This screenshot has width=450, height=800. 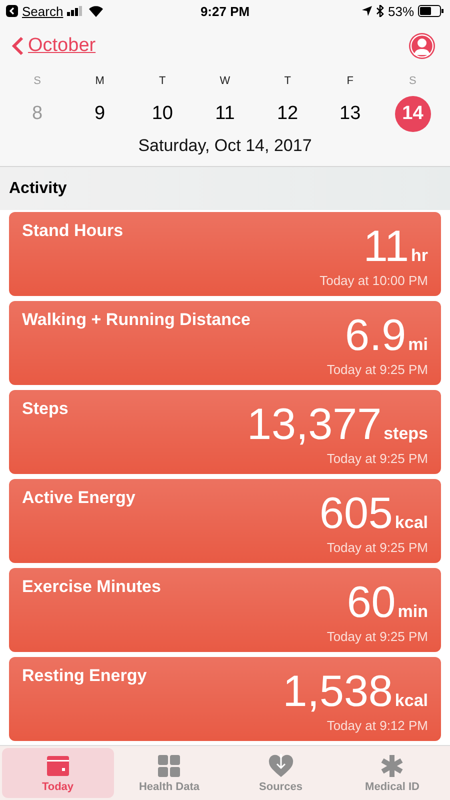 I want to click on card-unit: mi, so click(x=418, y=345).